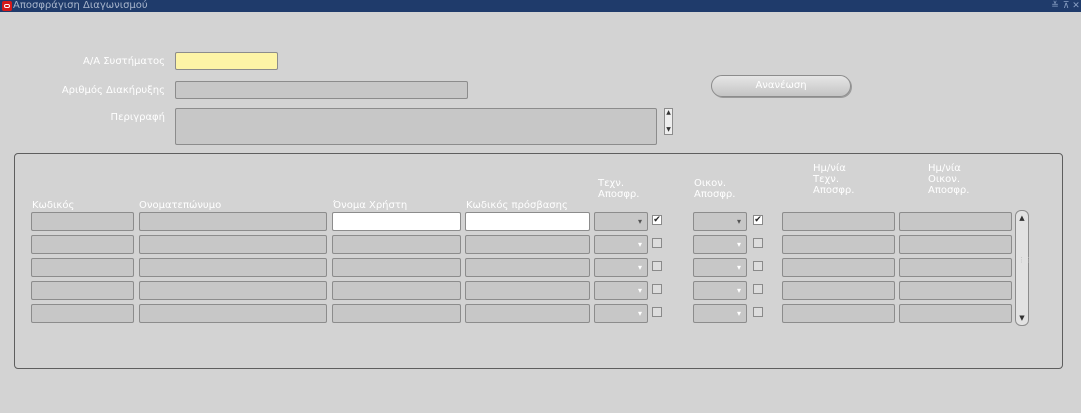  I want to click on fin-unseal-checkbox: ✔, so click(758, 220).